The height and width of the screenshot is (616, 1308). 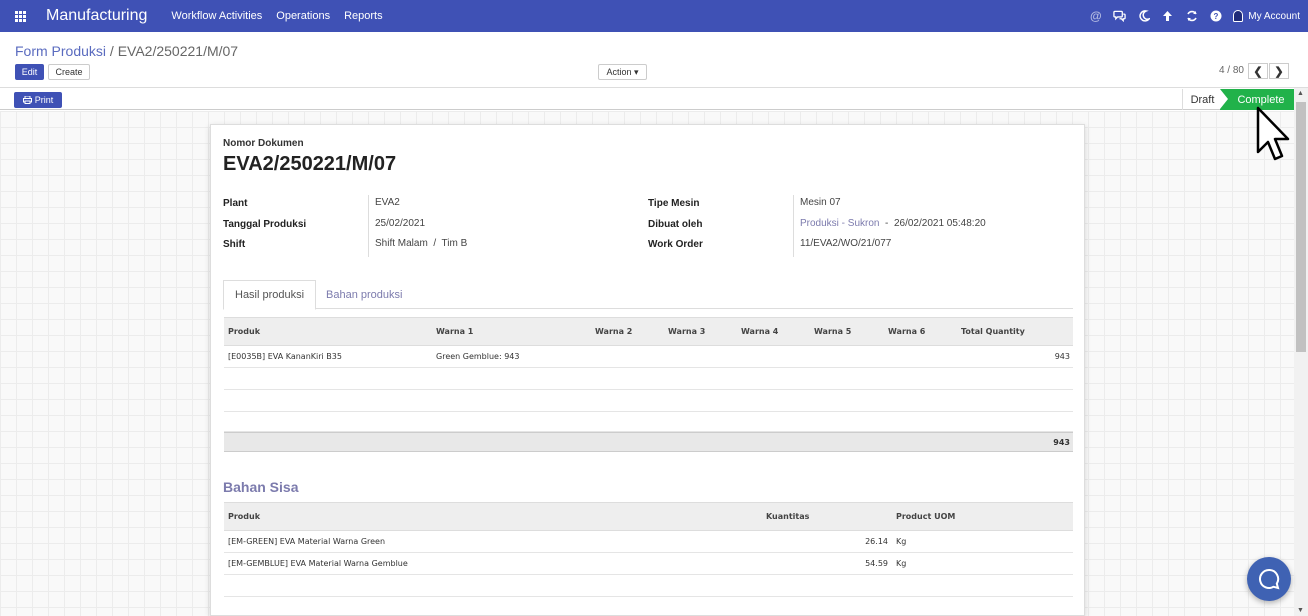 What do you see at coordinates (675, 224) in the screenshot?
I see `dibuat-oleh-label: Dibuat oleh` at bounding box center [675, 224].